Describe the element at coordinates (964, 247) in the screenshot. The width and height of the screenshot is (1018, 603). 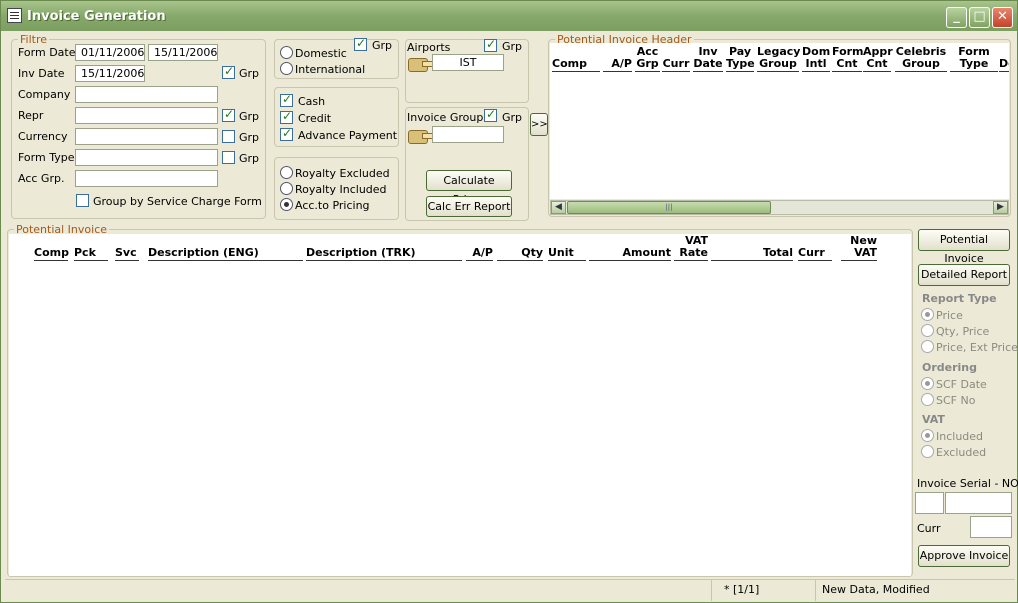
I see `potential-invoice-button: Potential Invoice` at that location.